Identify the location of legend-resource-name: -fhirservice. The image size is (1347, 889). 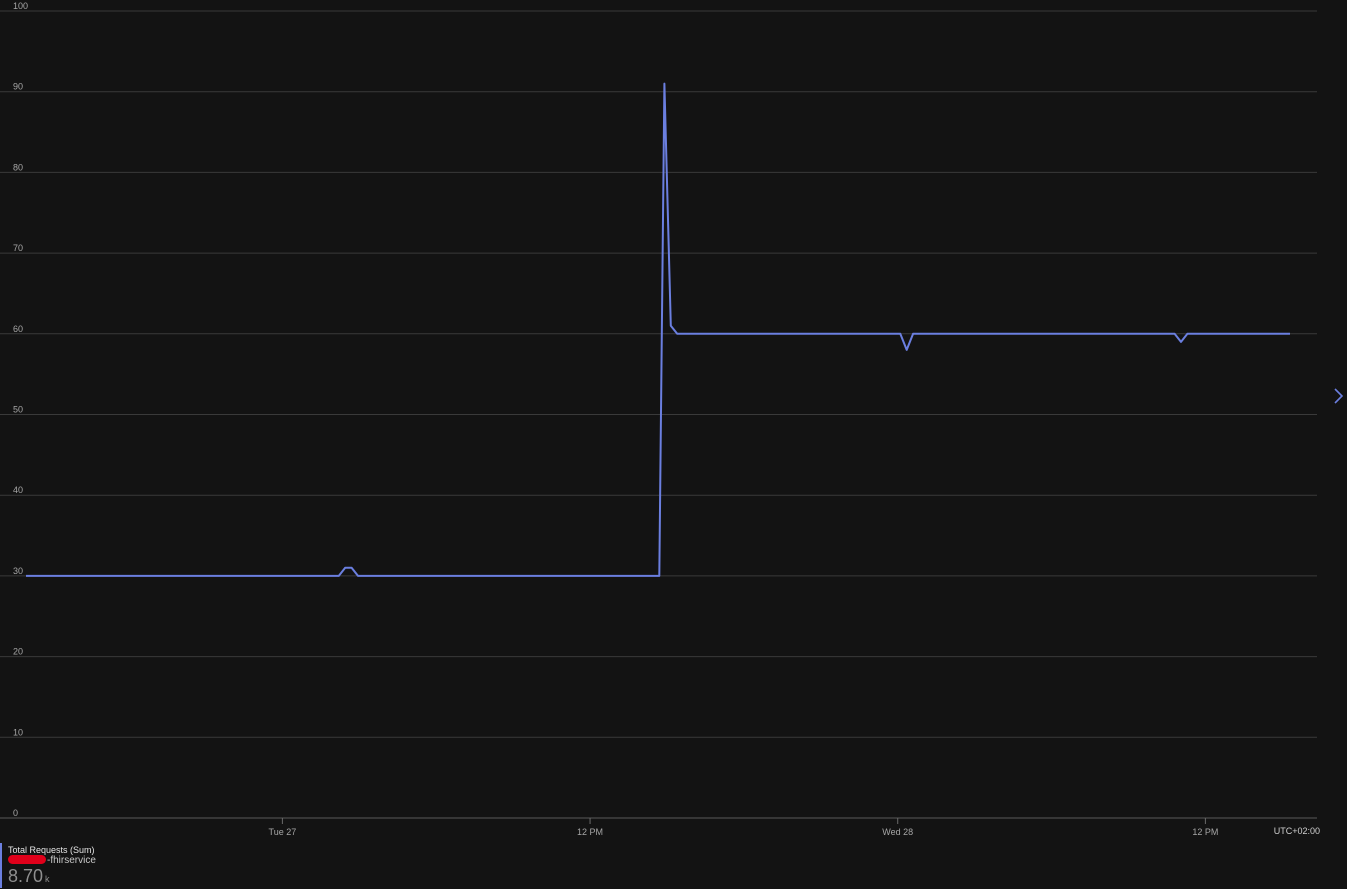
(71, 860).